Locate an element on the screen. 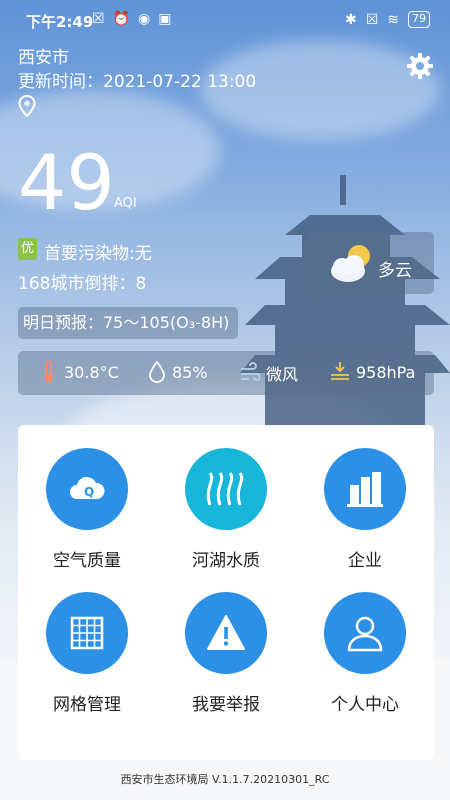  grid-icon is located at coordinates (87, 633).